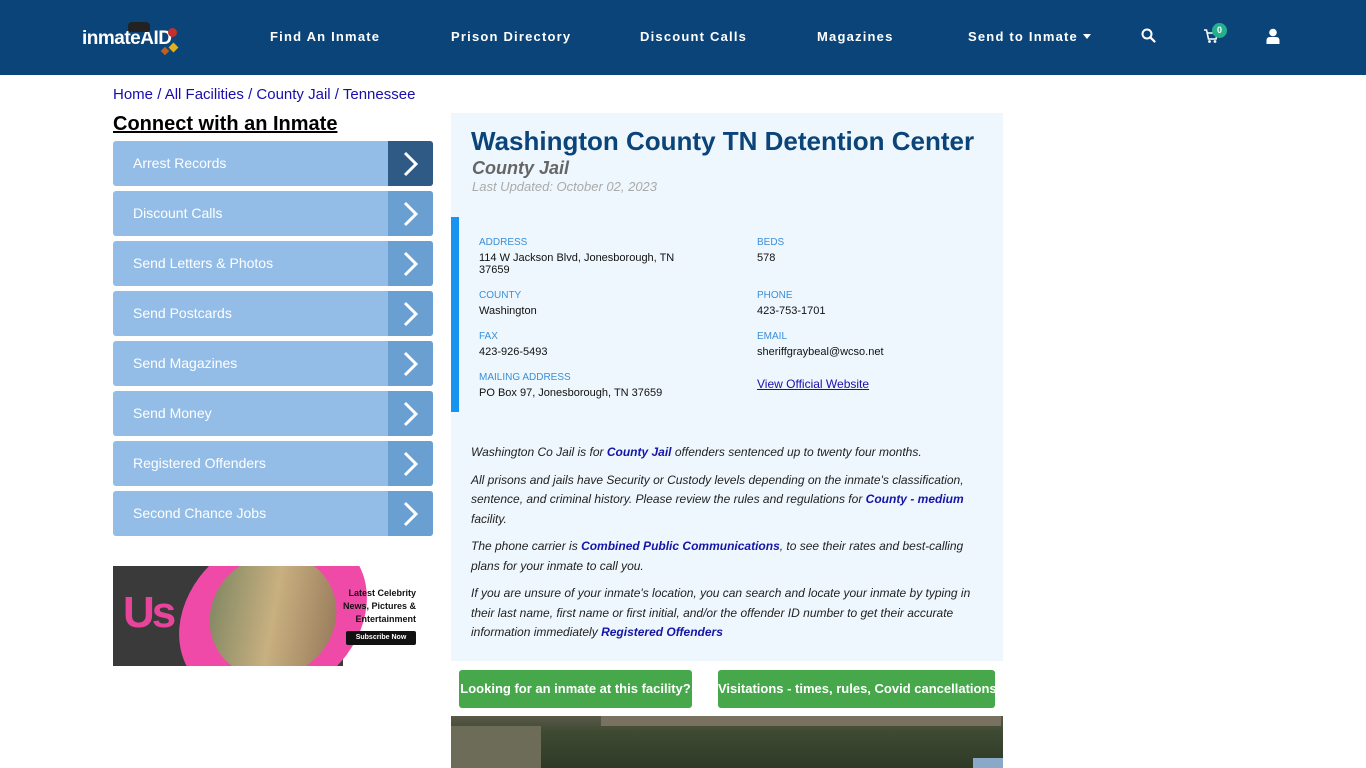 The image size is (1366, 768). I want to click on sidebar-item-discount-calls: Discount Calls, so click(273, 213).